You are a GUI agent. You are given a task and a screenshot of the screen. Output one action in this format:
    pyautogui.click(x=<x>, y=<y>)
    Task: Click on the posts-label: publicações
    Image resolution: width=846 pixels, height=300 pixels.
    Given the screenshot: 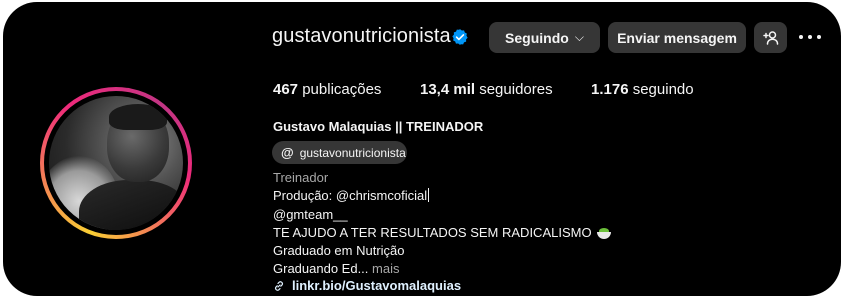 What is the action you would take?
    pyautogui.click(x=342, y=89)
    